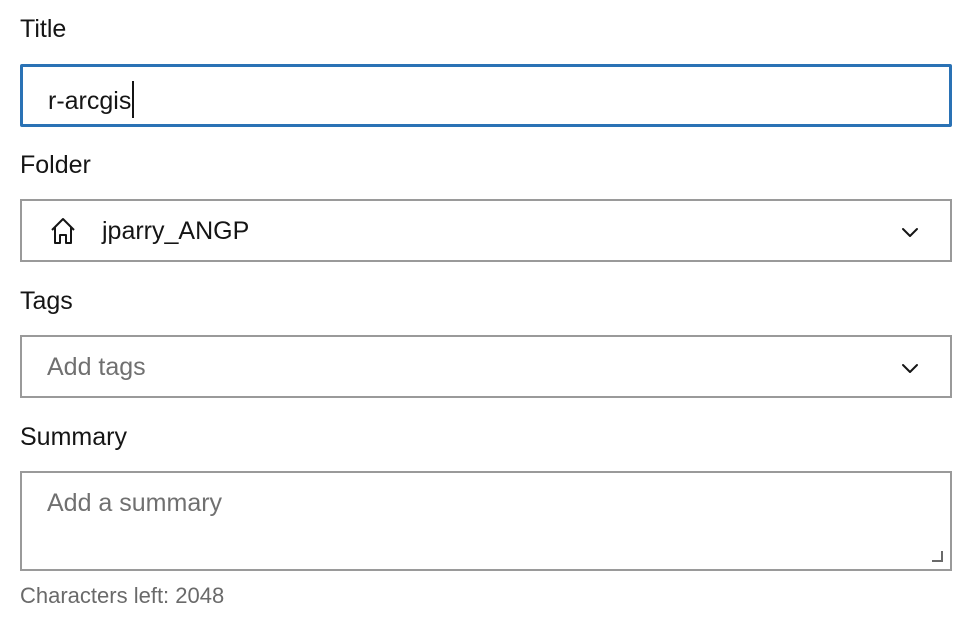  Describe the element at coordinates (73, 437) in the screenshot. I see `summary-label: Summary` at that location.